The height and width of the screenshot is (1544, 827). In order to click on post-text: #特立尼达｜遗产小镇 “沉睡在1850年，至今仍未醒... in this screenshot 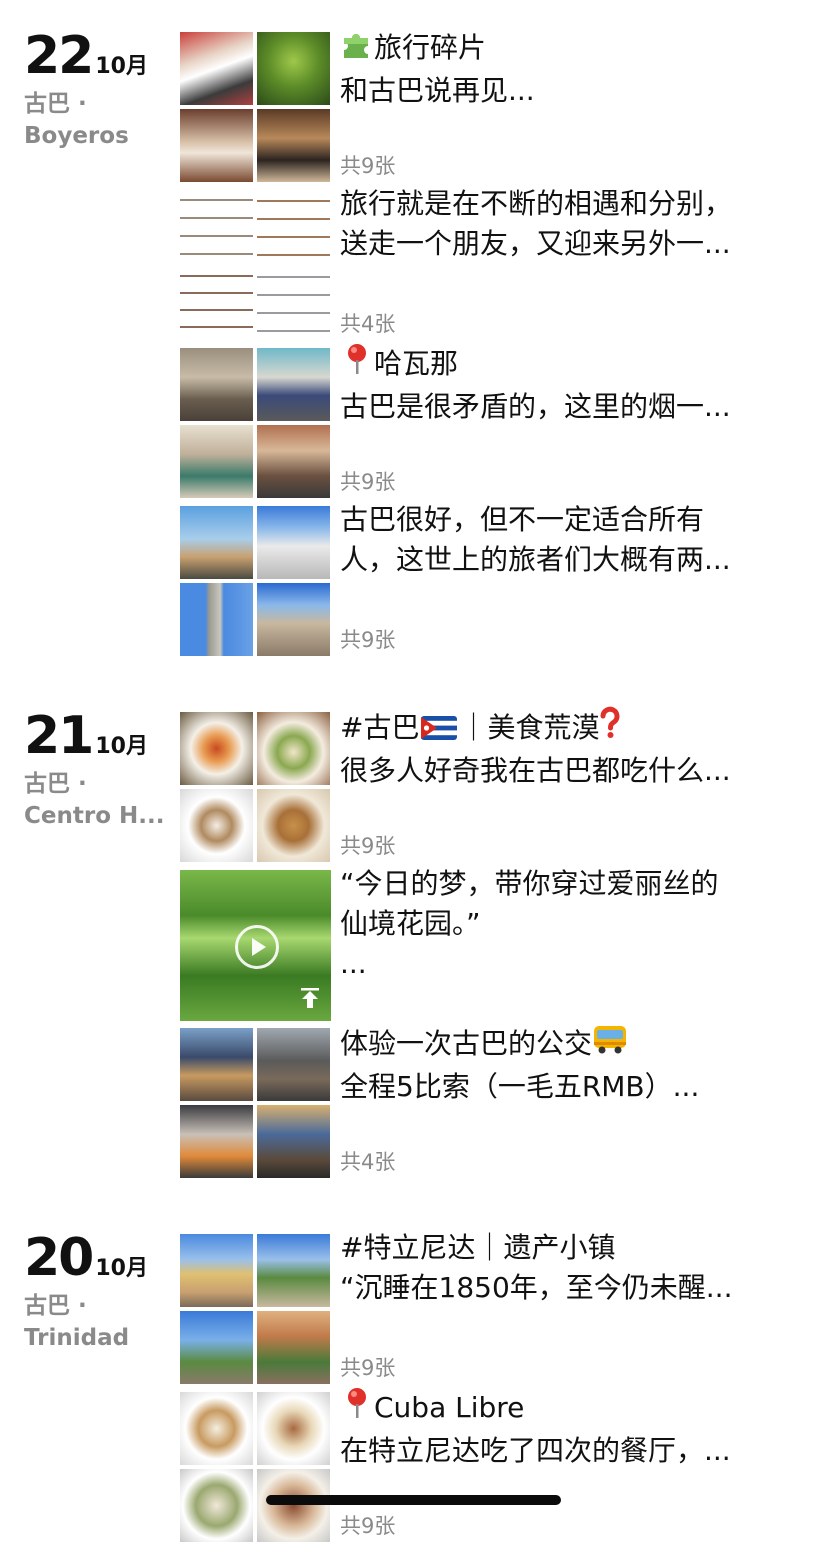, I will do `click(570, 1268)`.